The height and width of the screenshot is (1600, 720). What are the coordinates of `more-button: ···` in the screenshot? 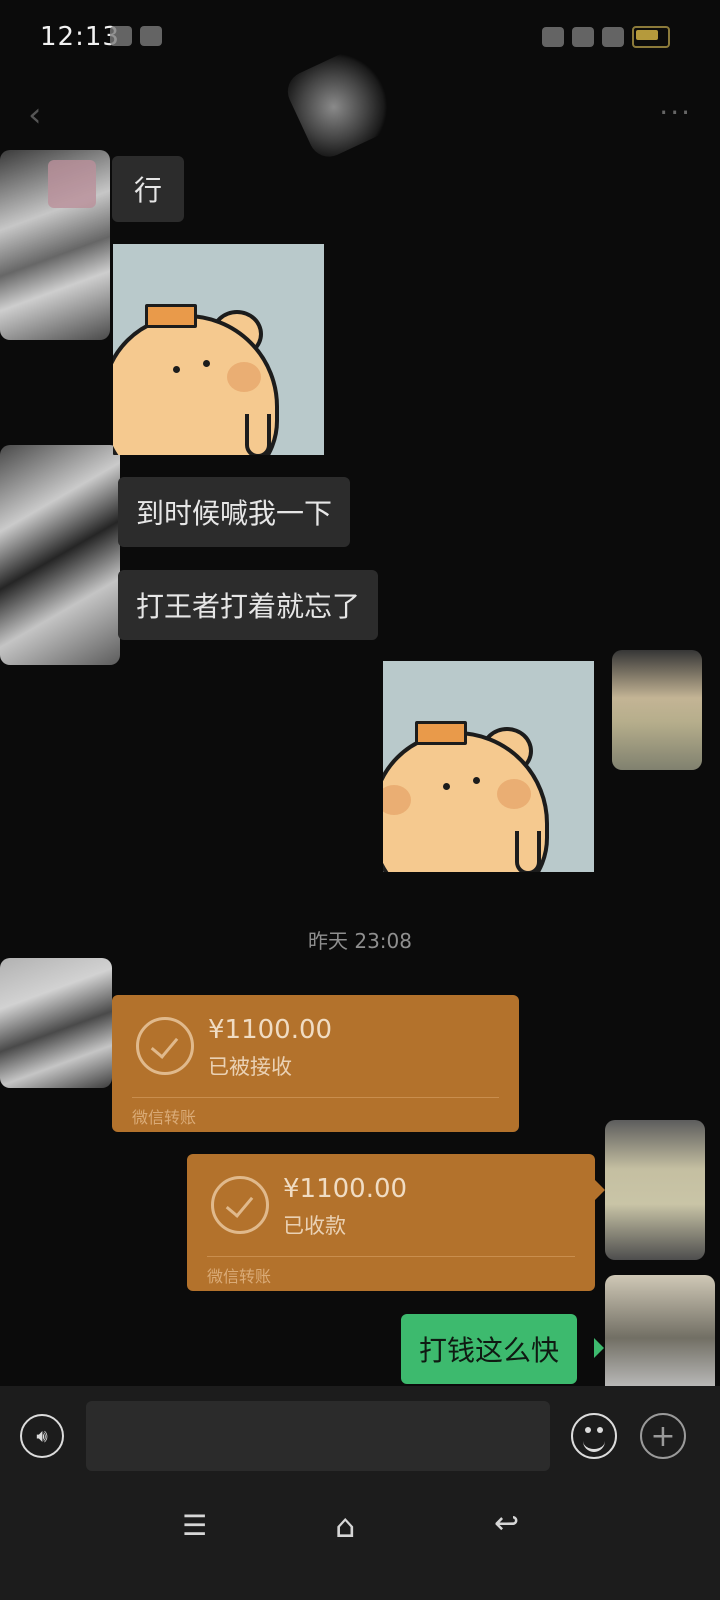 It's located at (675, 112).